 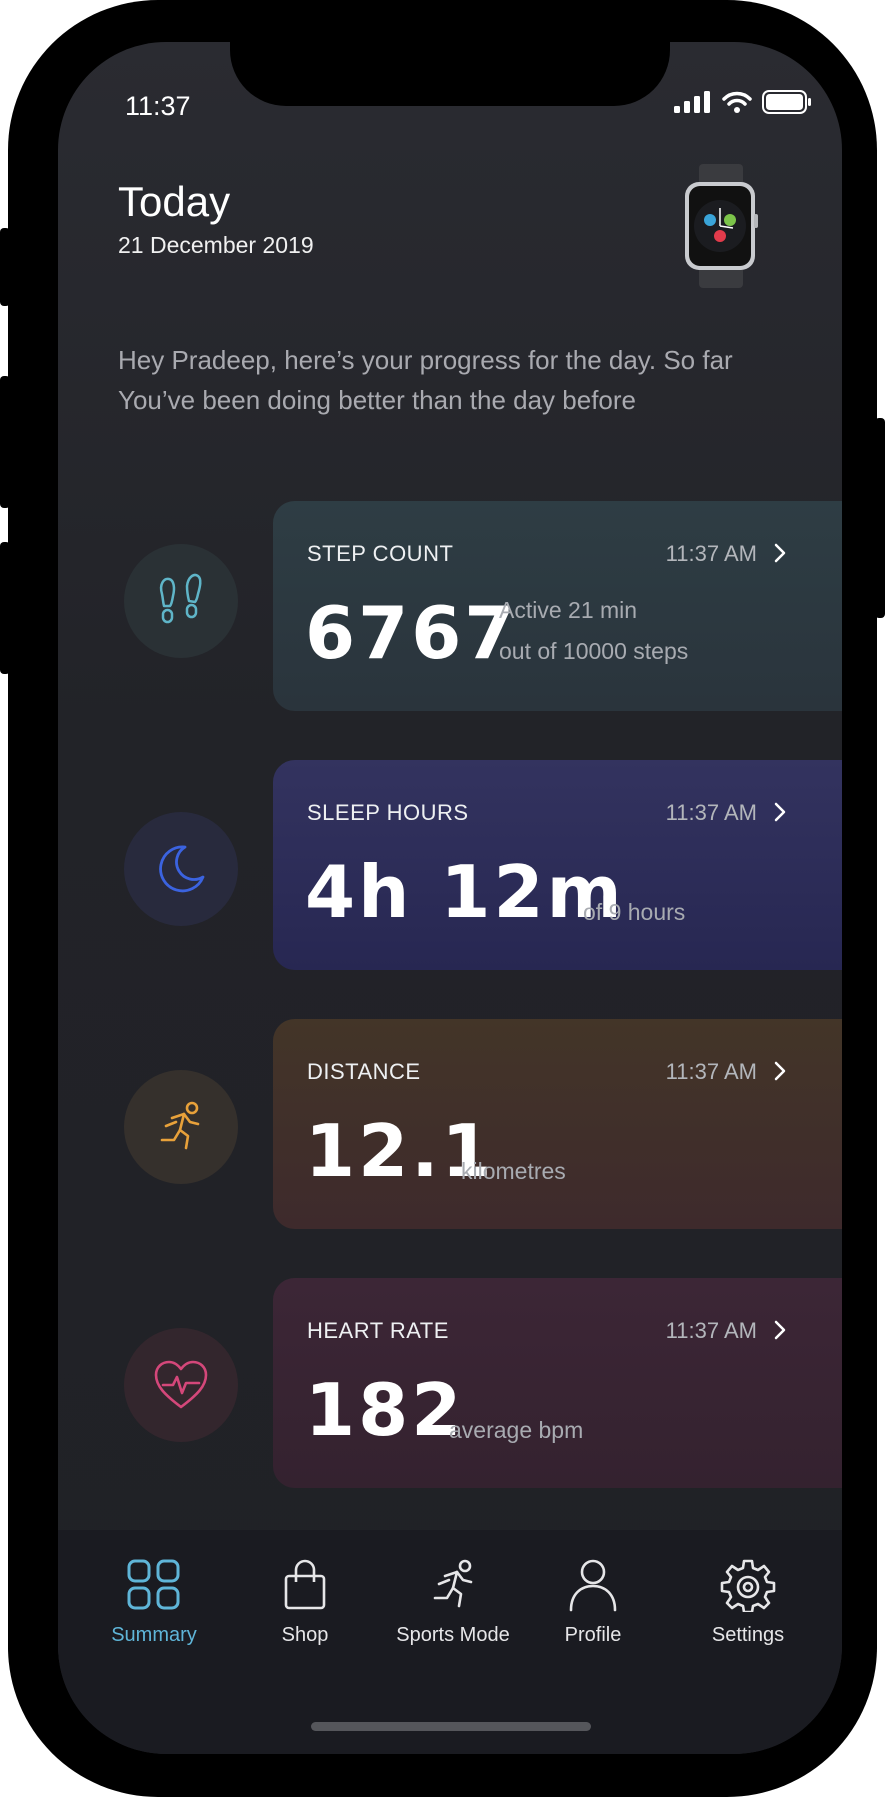 What do you see at coordinates (364, 1071) in the screenshot?
I see `distance-title: DISTANCE` at bounding box center [364, 1071].